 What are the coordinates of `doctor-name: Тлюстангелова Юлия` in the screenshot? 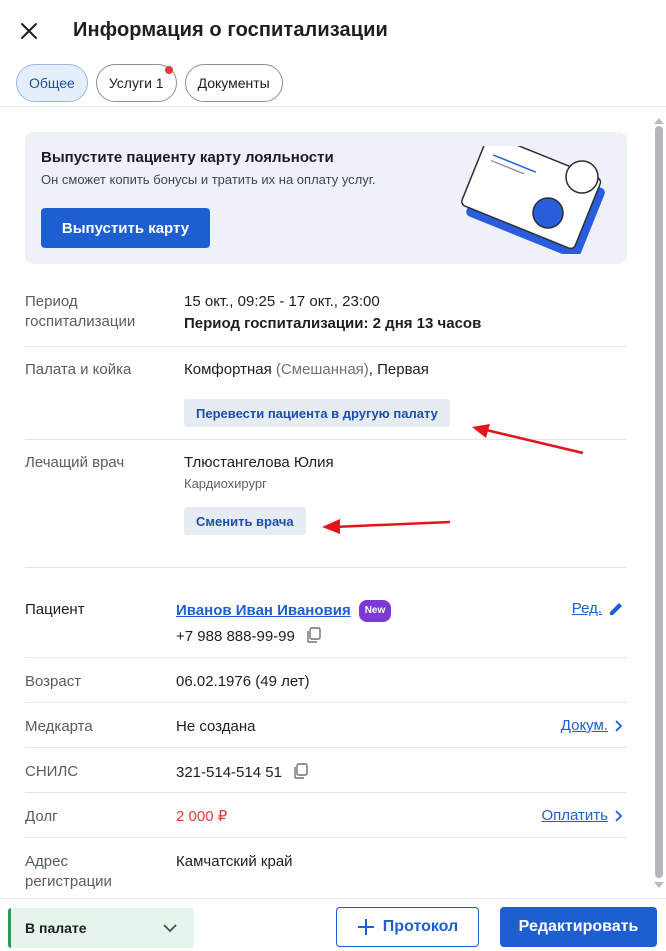 It's located at (259, 462).